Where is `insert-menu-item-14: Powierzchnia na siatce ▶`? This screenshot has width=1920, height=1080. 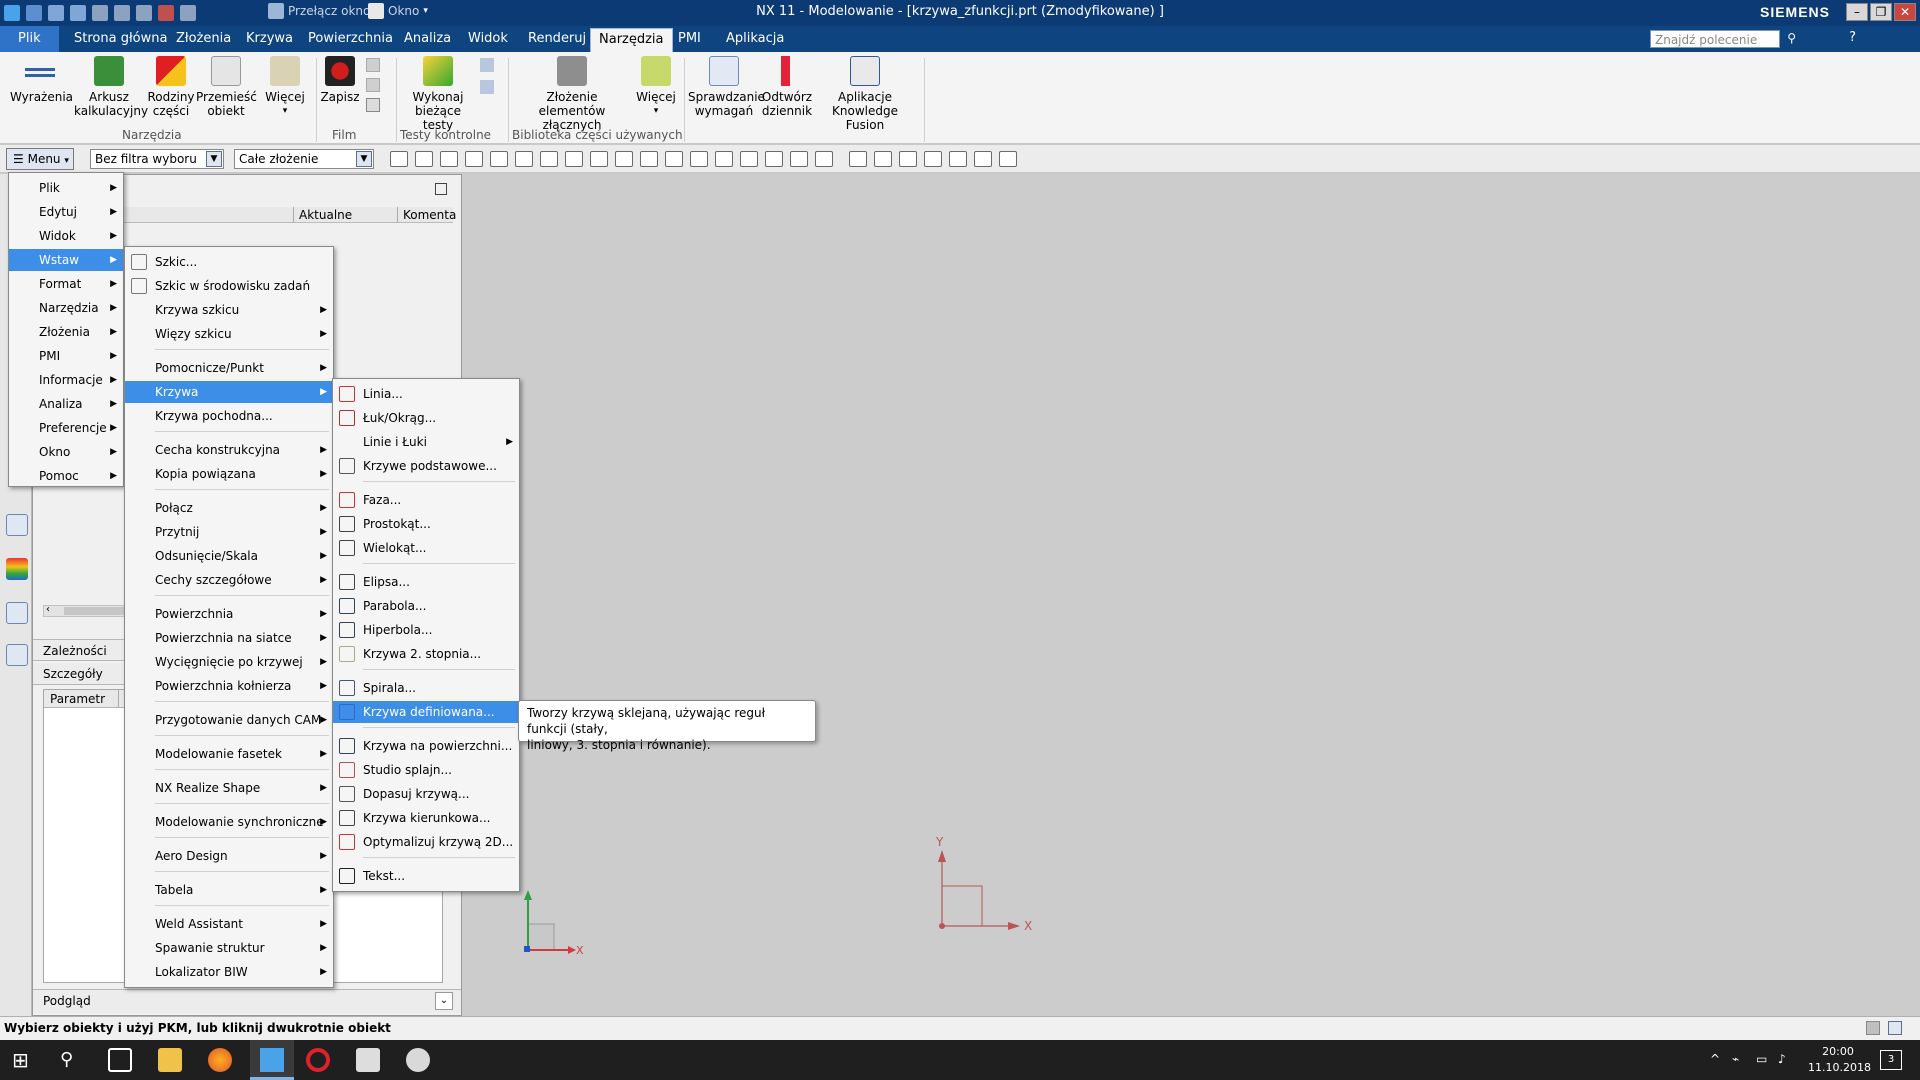 insert-menu-item-14: Powierzchnia na siatce ▶ is located at coordinates (229, 638).